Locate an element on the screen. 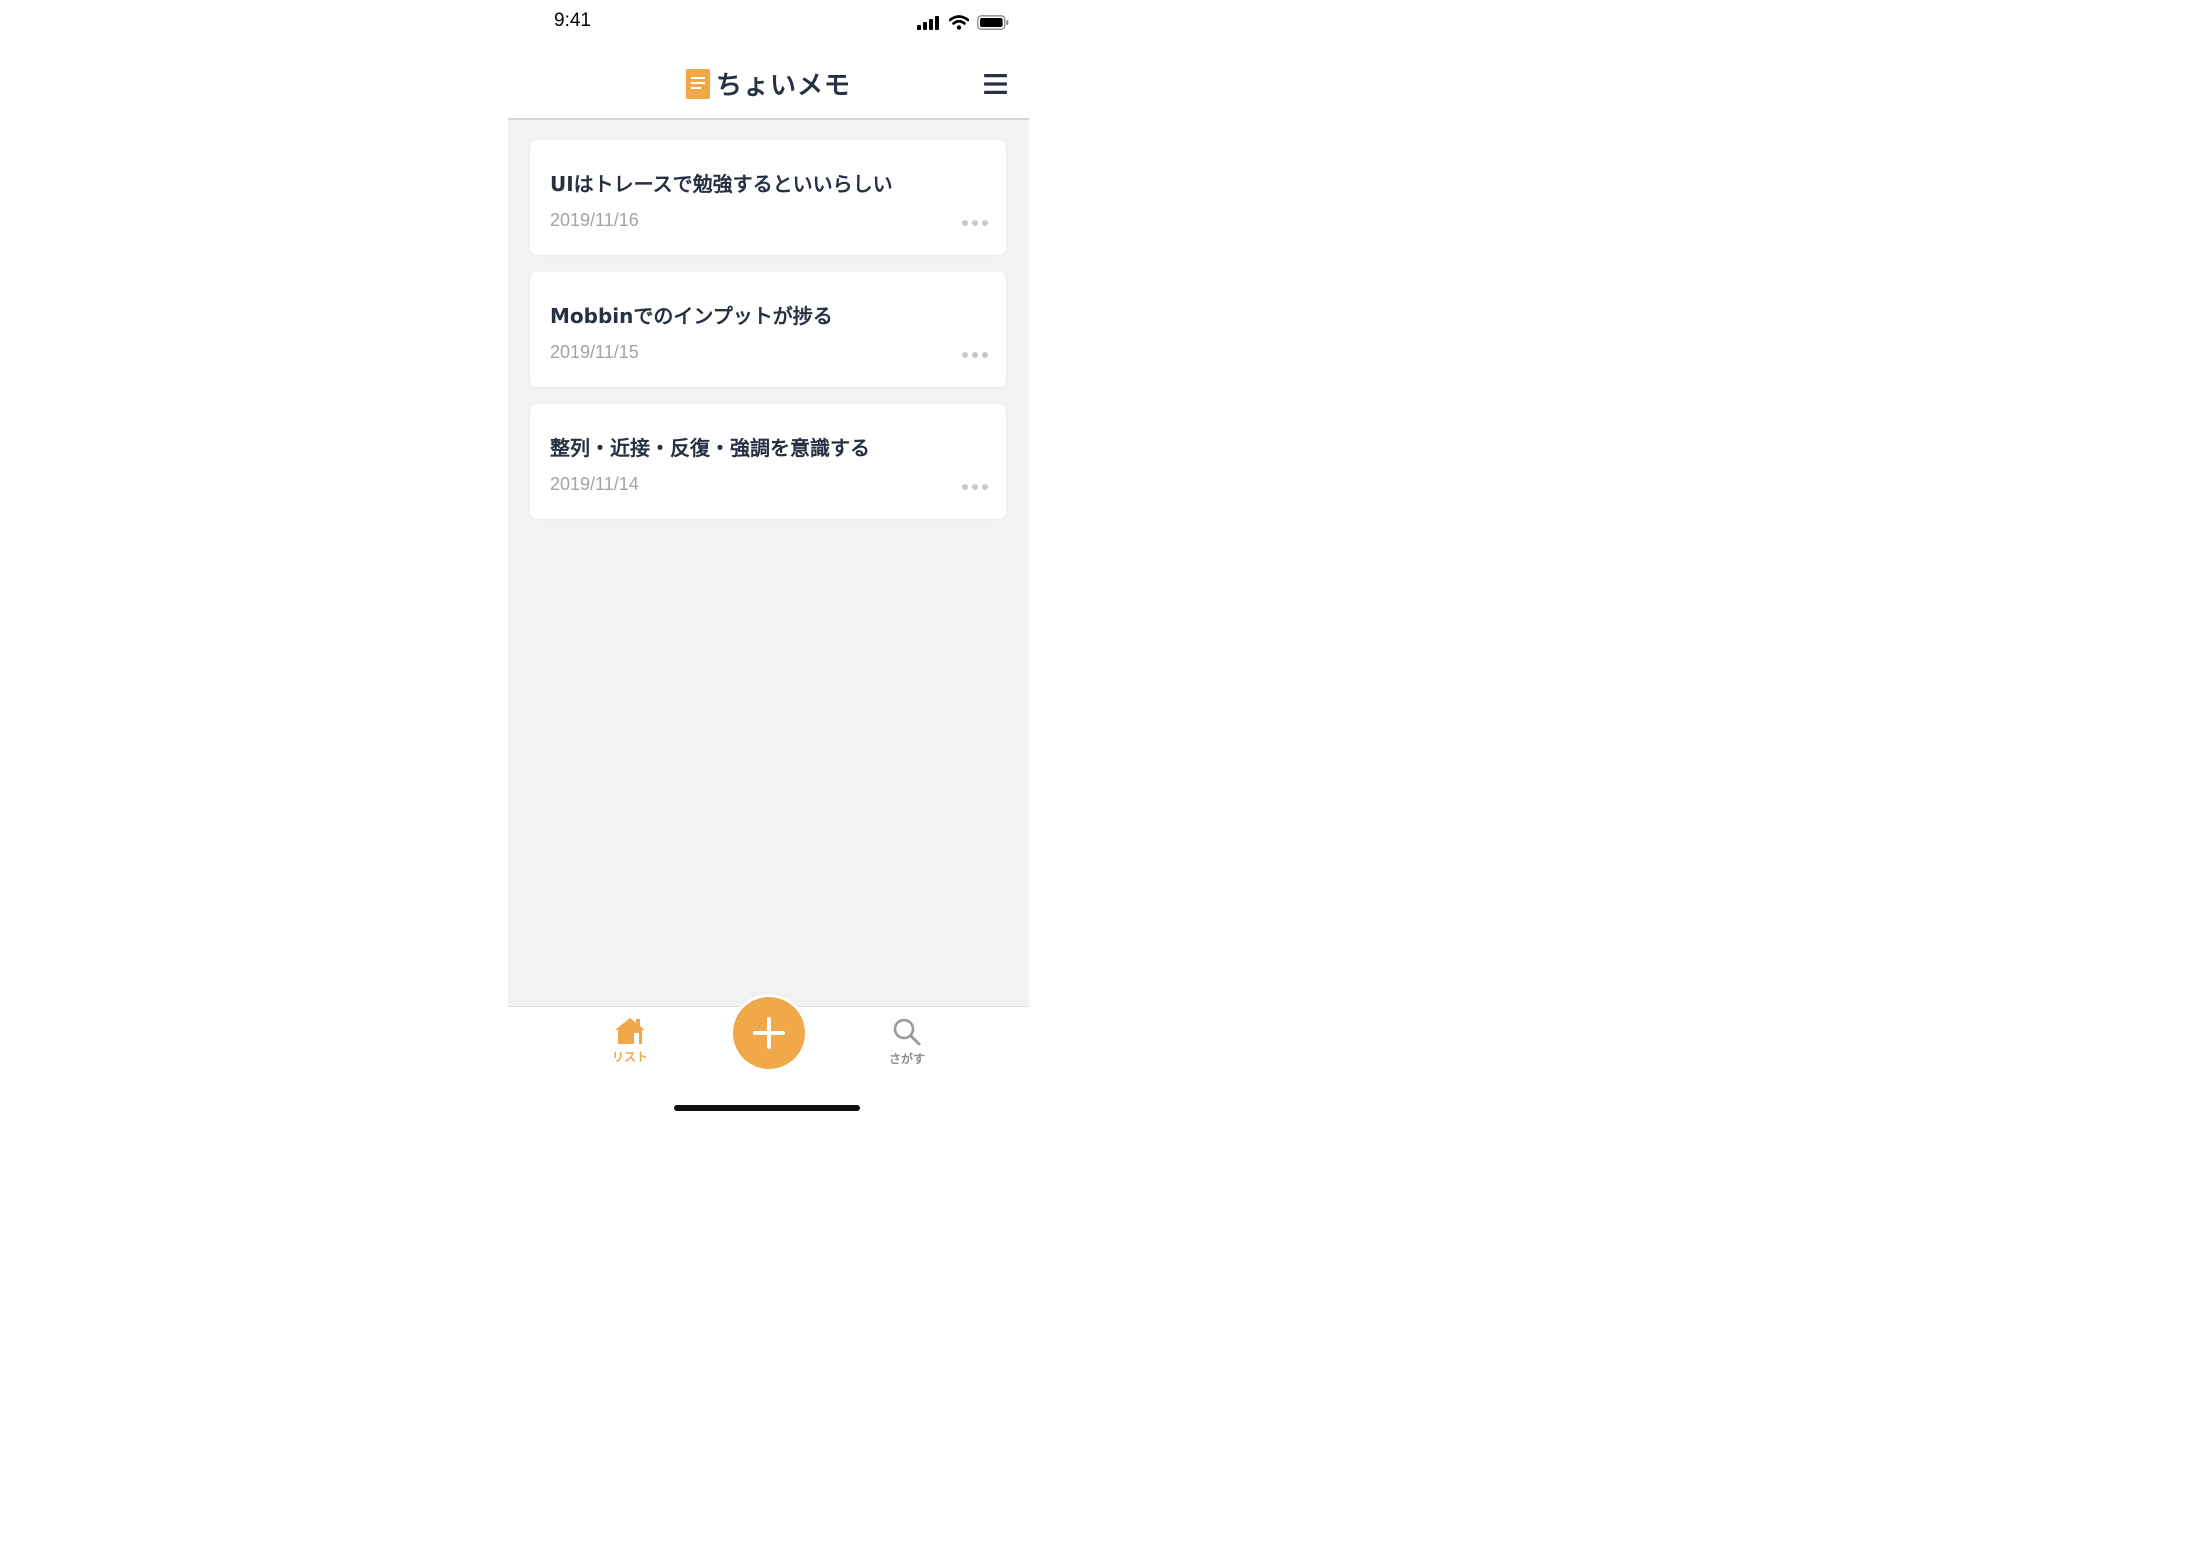 The height and width of the screenshot is (1562, 2194). tab-list-label: リスト is located at coordinates (629, 1057).